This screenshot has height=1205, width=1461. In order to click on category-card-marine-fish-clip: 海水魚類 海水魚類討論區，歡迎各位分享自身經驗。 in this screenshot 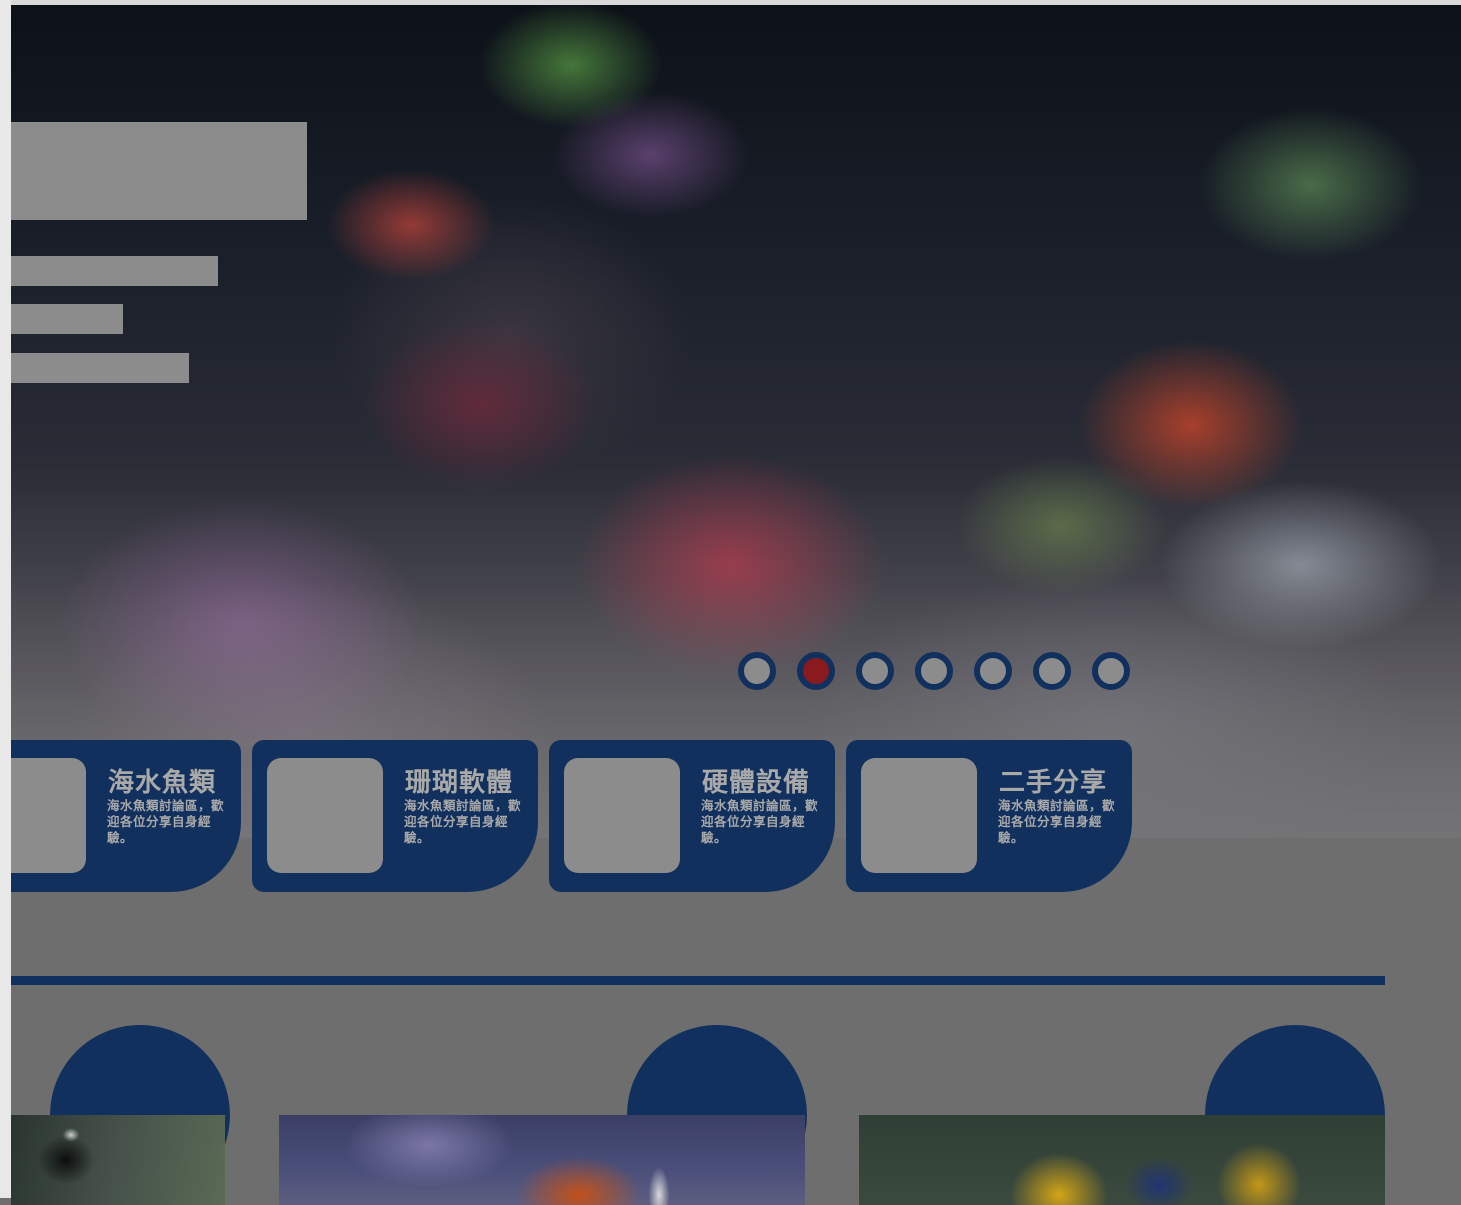, I will do `click(126, 816)`.